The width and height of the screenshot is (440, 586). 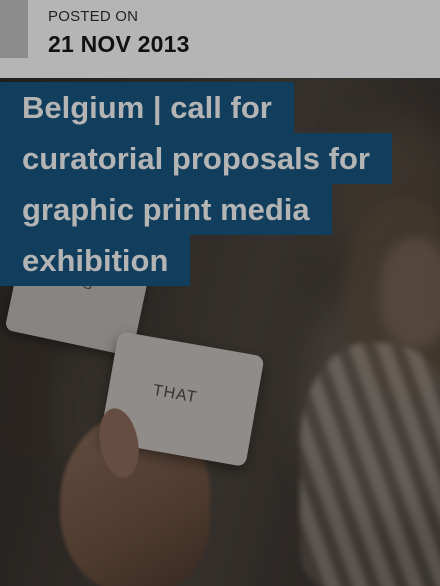 What do you see at coordinates (166, 209) in the screenshot?
I see `post-title-line: graphic print media` at bounding box center [166, 209].